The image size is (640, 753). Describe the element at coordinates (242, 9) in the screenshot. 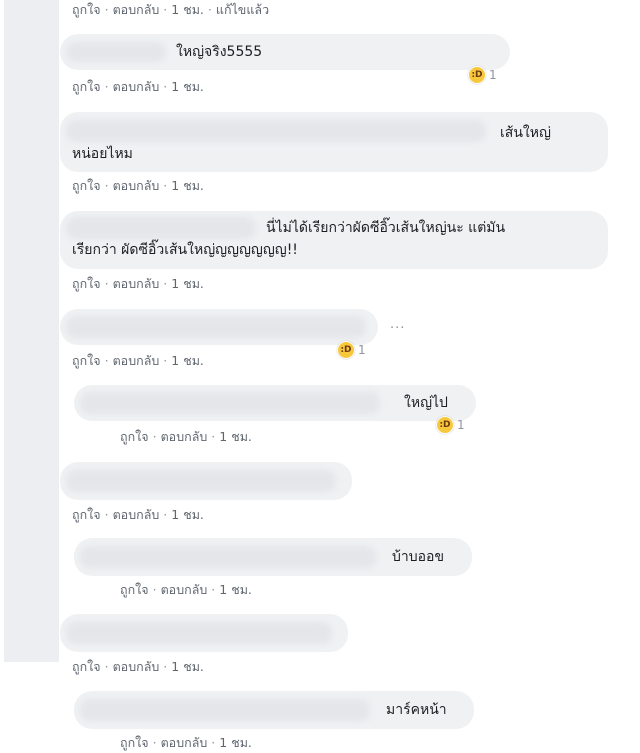

I see `edited-label: แก้ไขแล้ว` at that location.